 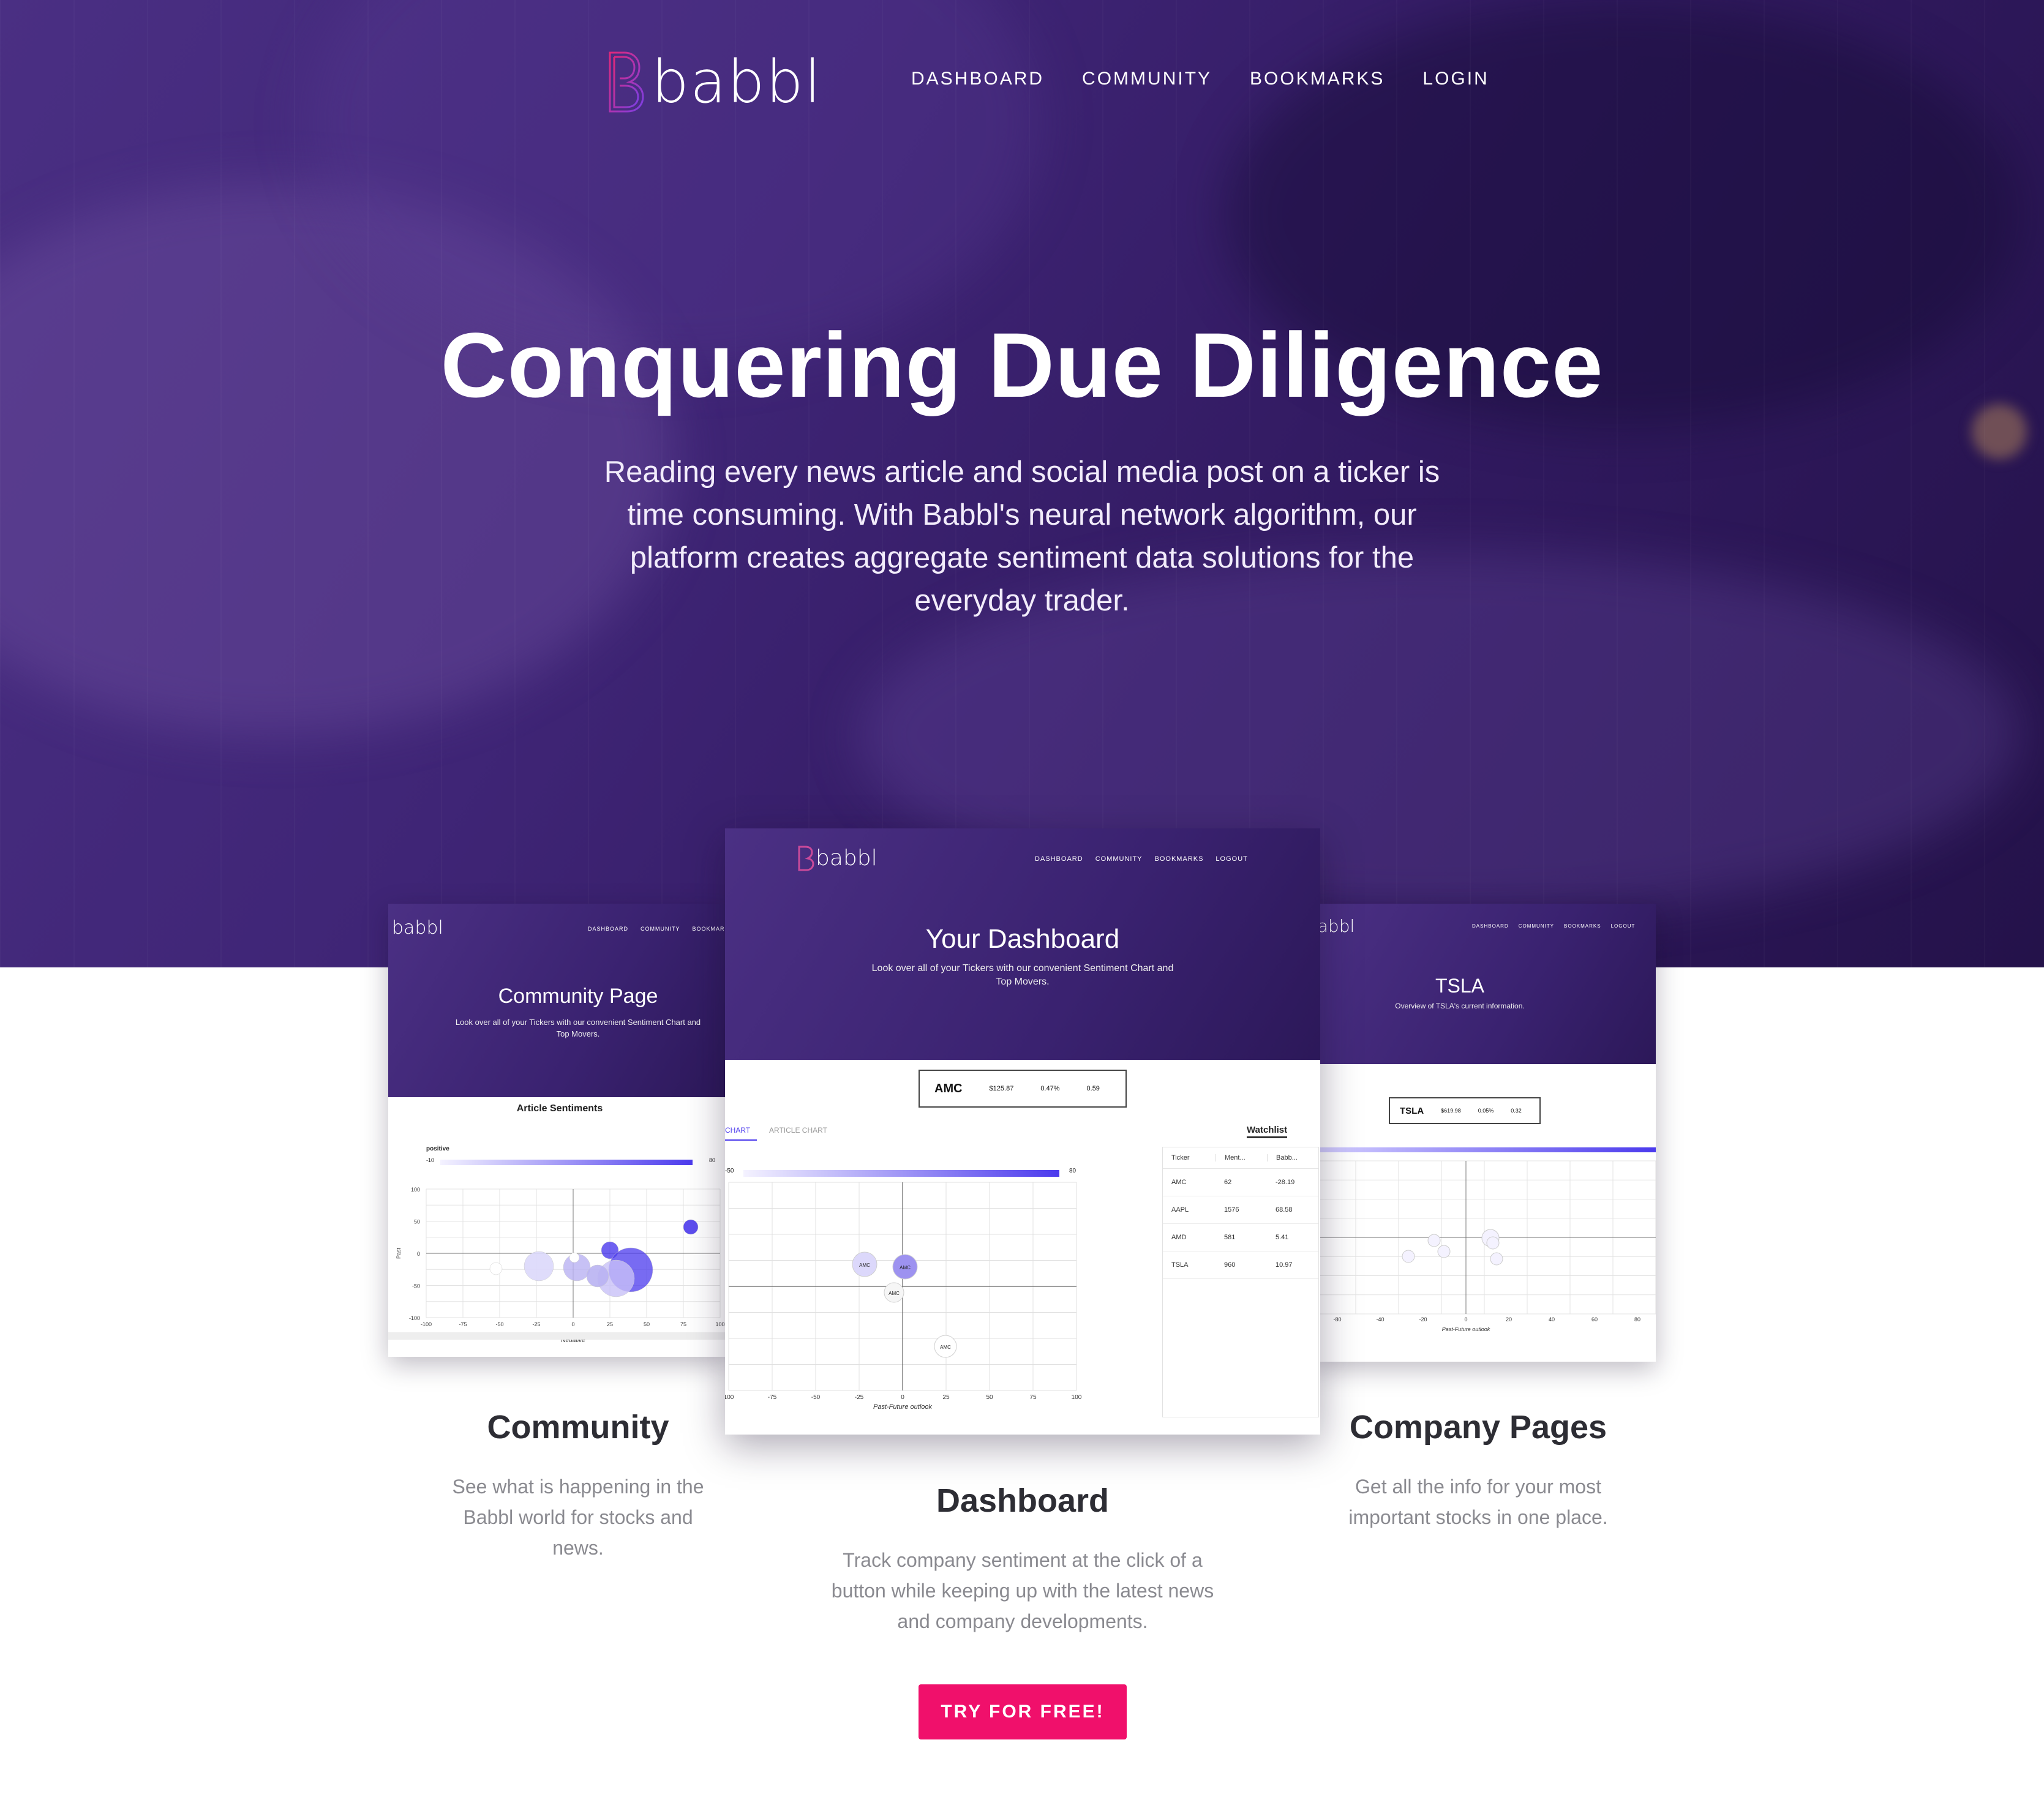 I want to click on x-tick-label: -20, so click(x=1423, y=1319).